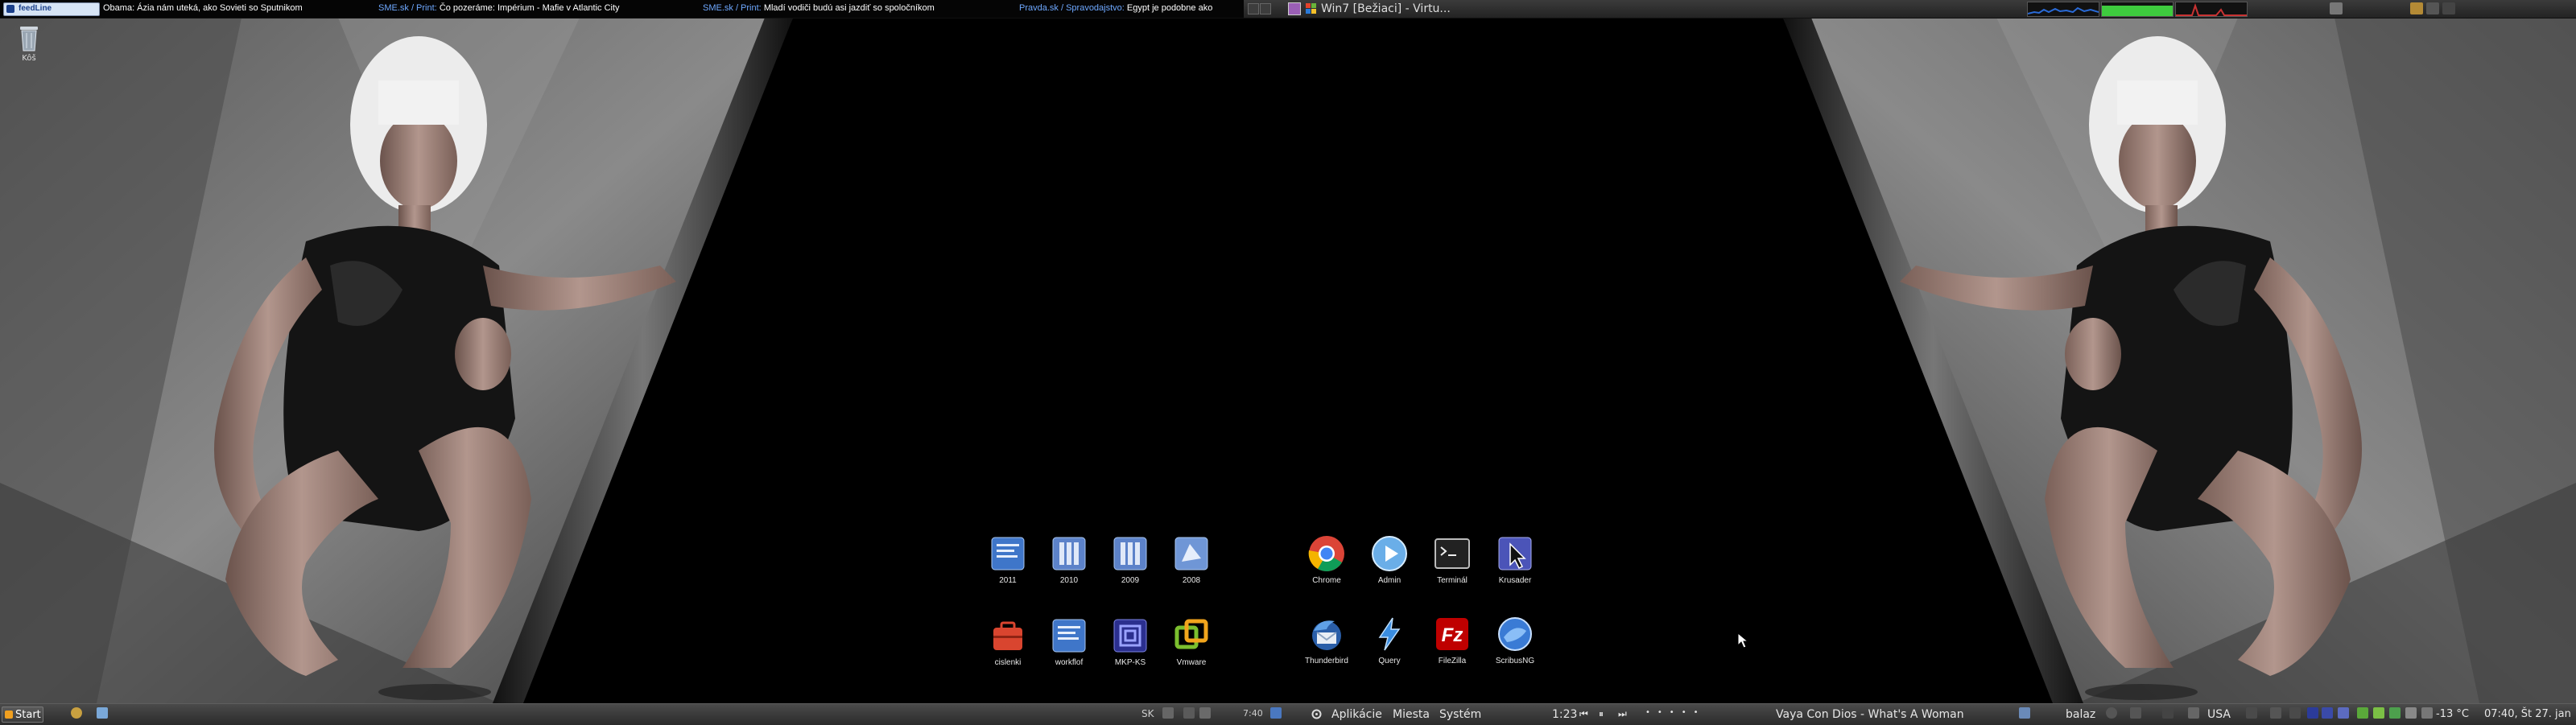  Describe the element at coordinates (1411, 714) in the screenshot. I see `menu-places: Miesta` at that location.